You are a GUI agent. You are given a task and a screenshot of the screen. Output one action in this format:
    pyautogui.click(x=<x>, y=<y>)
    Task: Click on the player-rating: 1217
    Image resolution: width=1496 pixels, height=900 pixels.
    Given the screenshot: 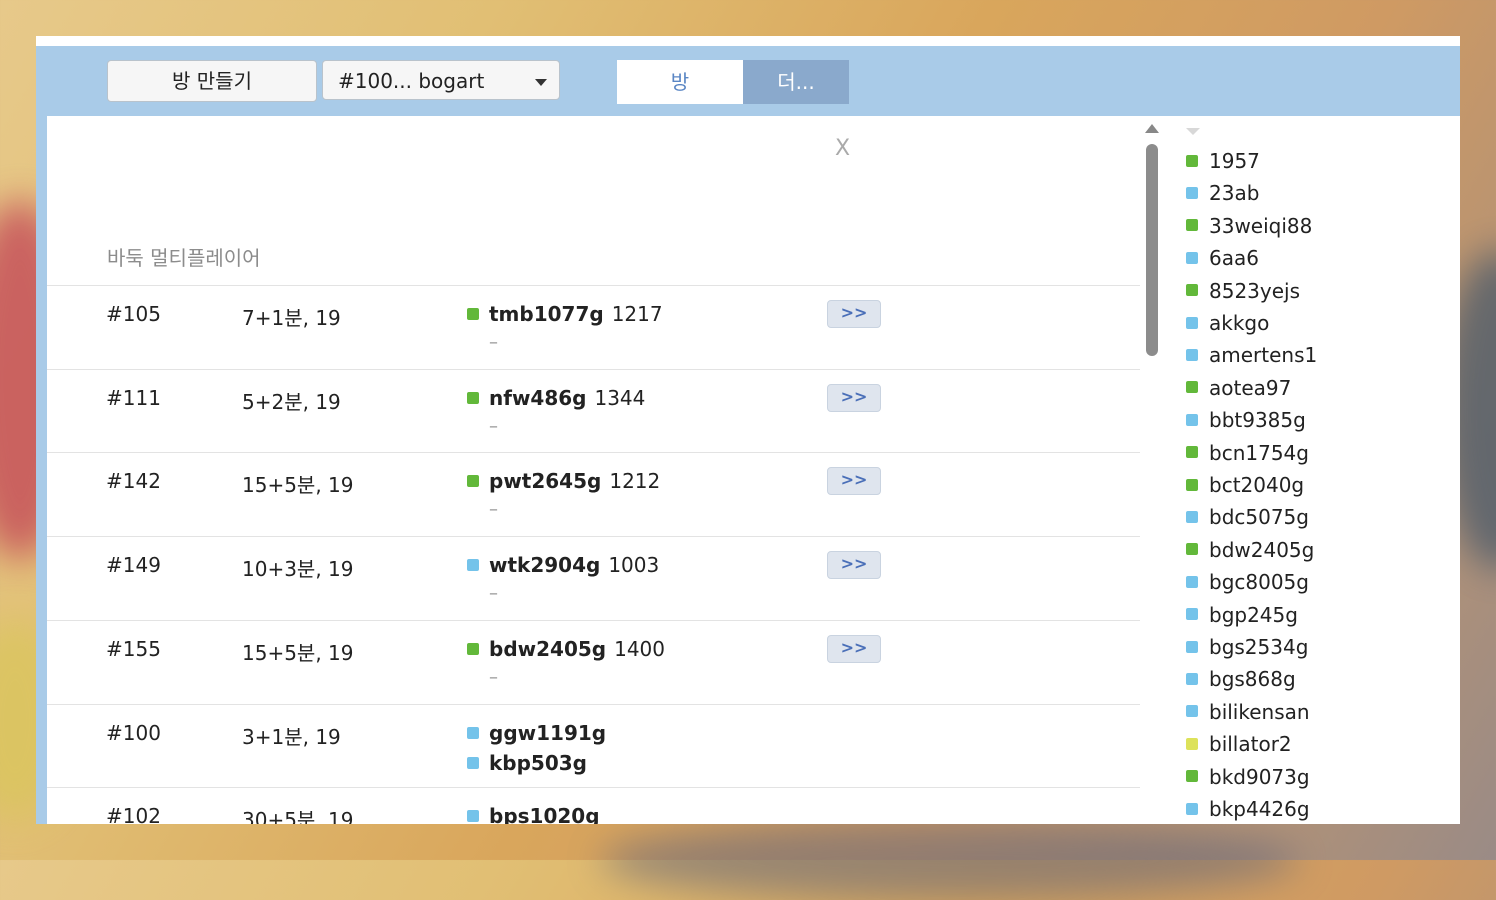 What is the action you would take?
    pyautogui.click(x=637, y=314)
    